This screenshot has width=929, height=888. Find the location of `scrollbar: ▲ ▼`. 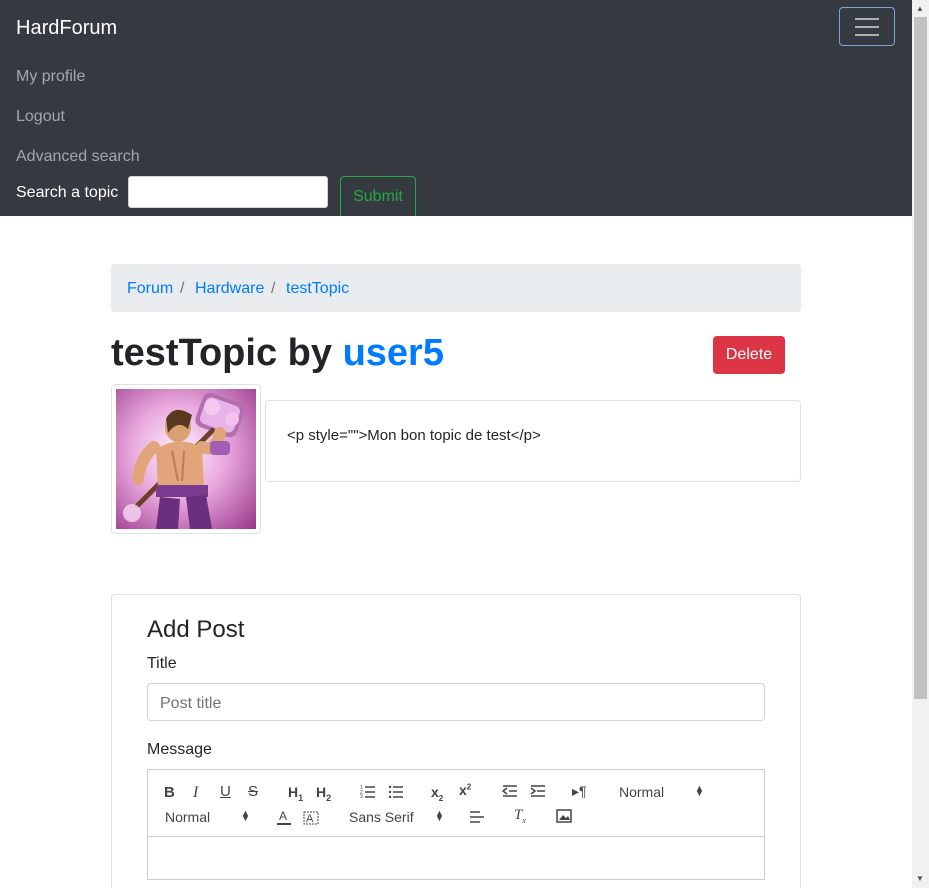

scrollbar: ▲ ▼ is located at coordinates (920, 444).